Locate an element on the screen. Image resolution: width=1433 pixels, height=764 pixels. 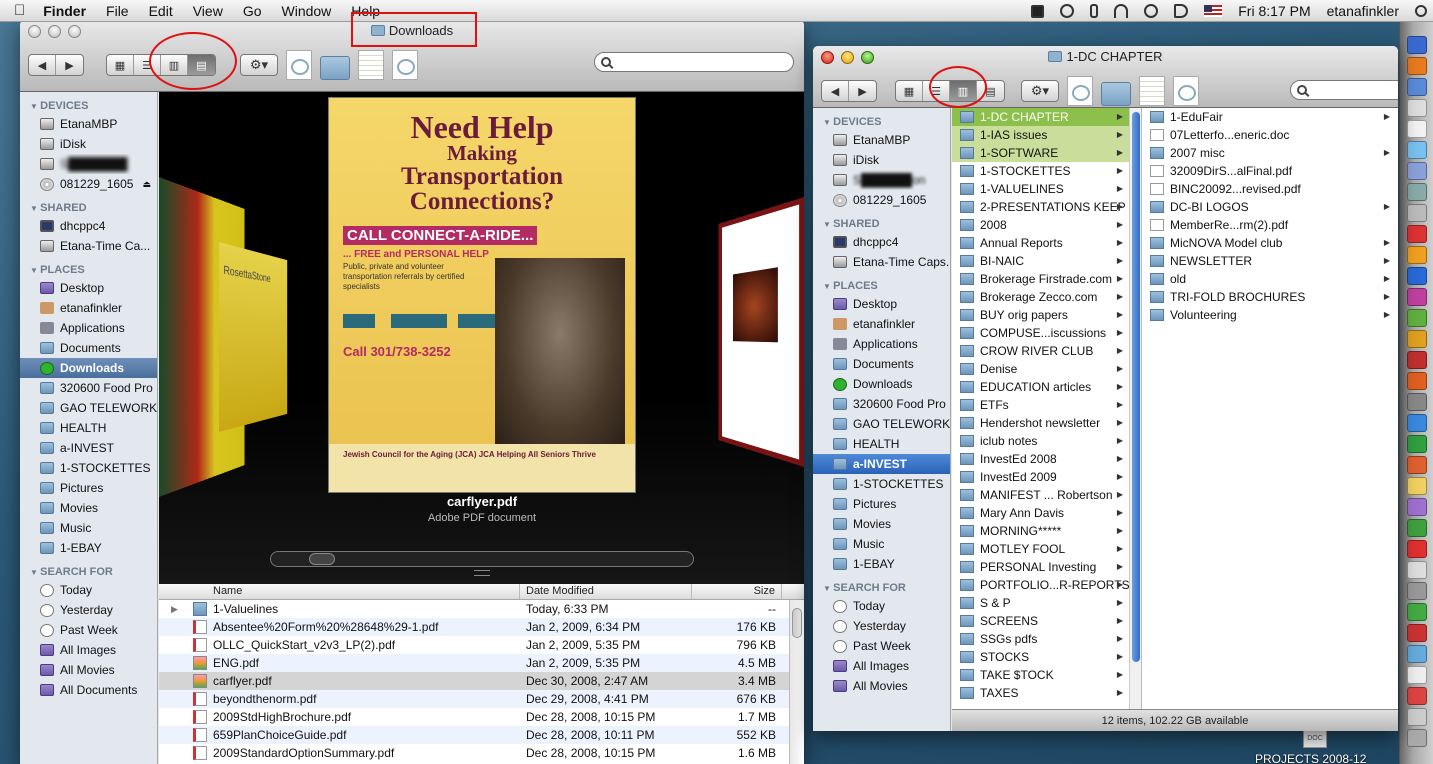
column-item: BI-NAIC ▶ is located at coordinates (1046, 261).